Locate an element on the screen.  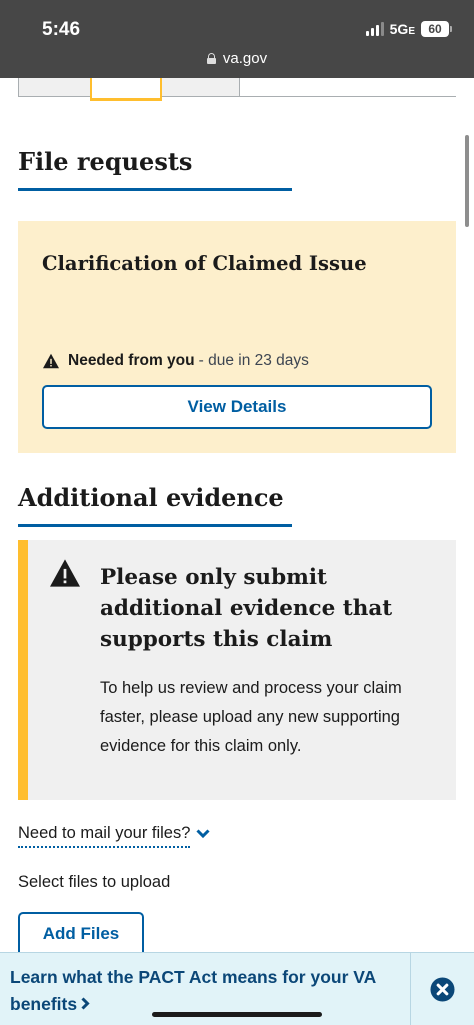
tab-details is located at coordinates (199, 87).